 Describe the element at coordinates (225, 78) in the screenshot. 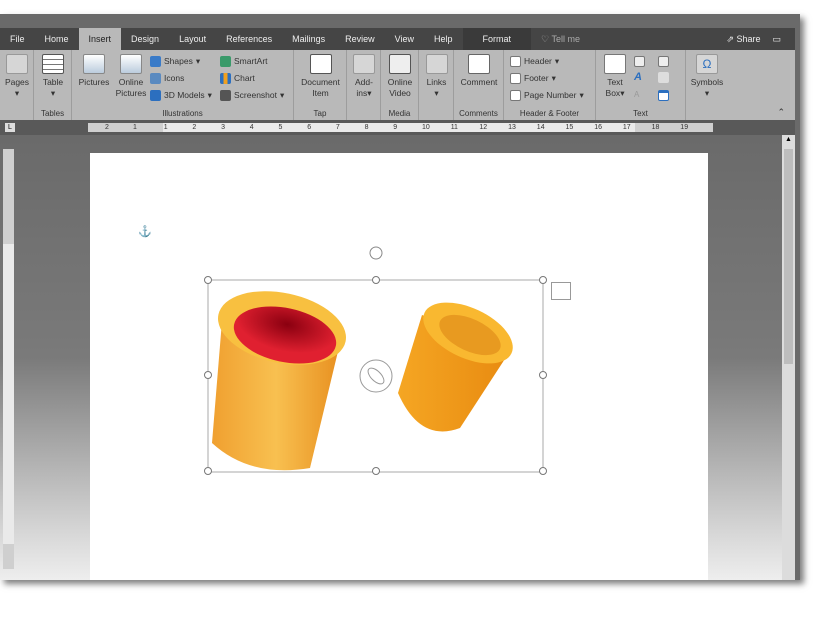

I see `chart-icon` at that location.